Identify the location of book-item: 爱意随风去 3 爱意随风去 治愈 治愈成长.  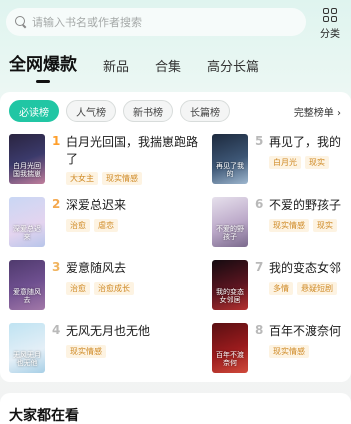
(99, 289).